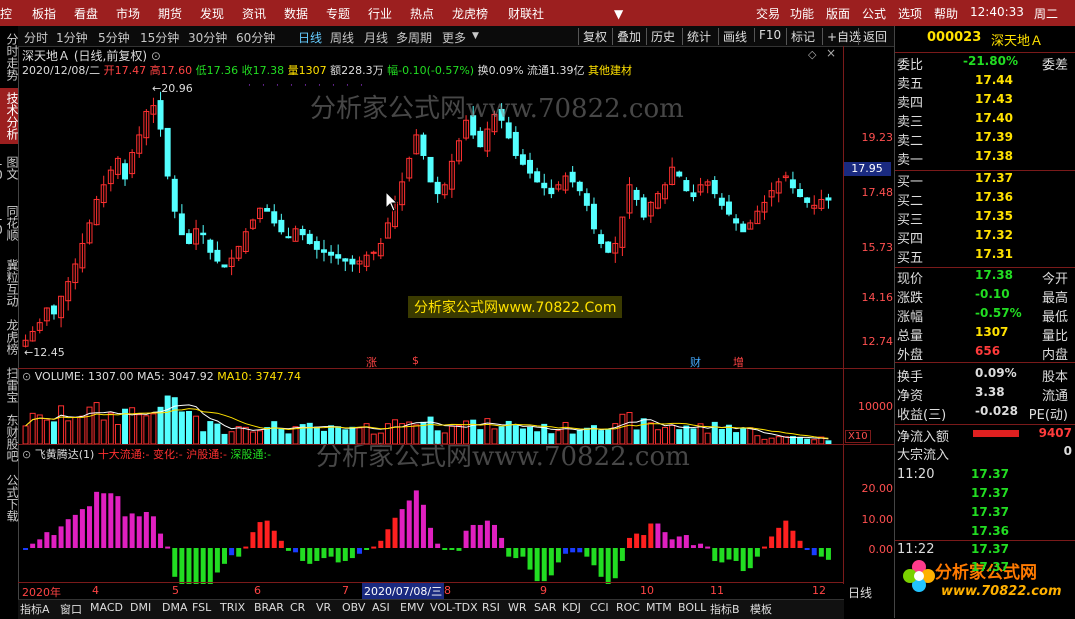 Image resolution: width=1075 pixels, height=619 pixels. Describe the element at coordinates (71, 609) in the screenshot. I see `indicator-tab-1: 窗口` at that location.